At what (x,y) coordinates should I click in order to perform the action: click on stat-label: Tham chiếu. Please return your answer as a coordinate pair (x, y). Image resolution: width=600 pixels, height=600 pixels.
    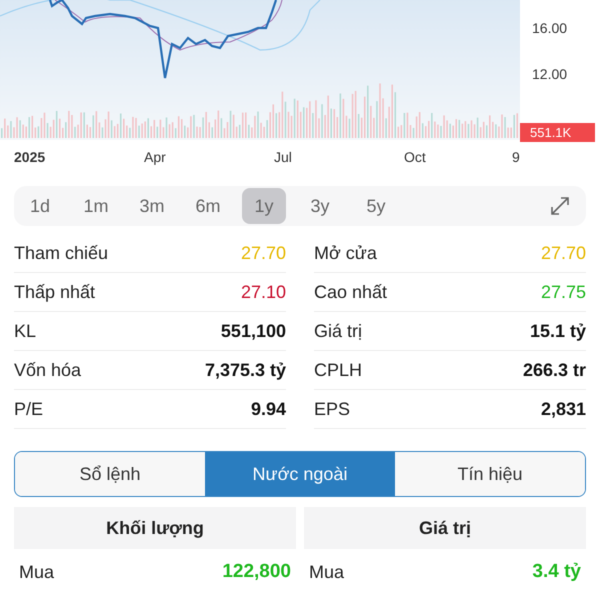
    Looking at the image, I should click on (61, 253).